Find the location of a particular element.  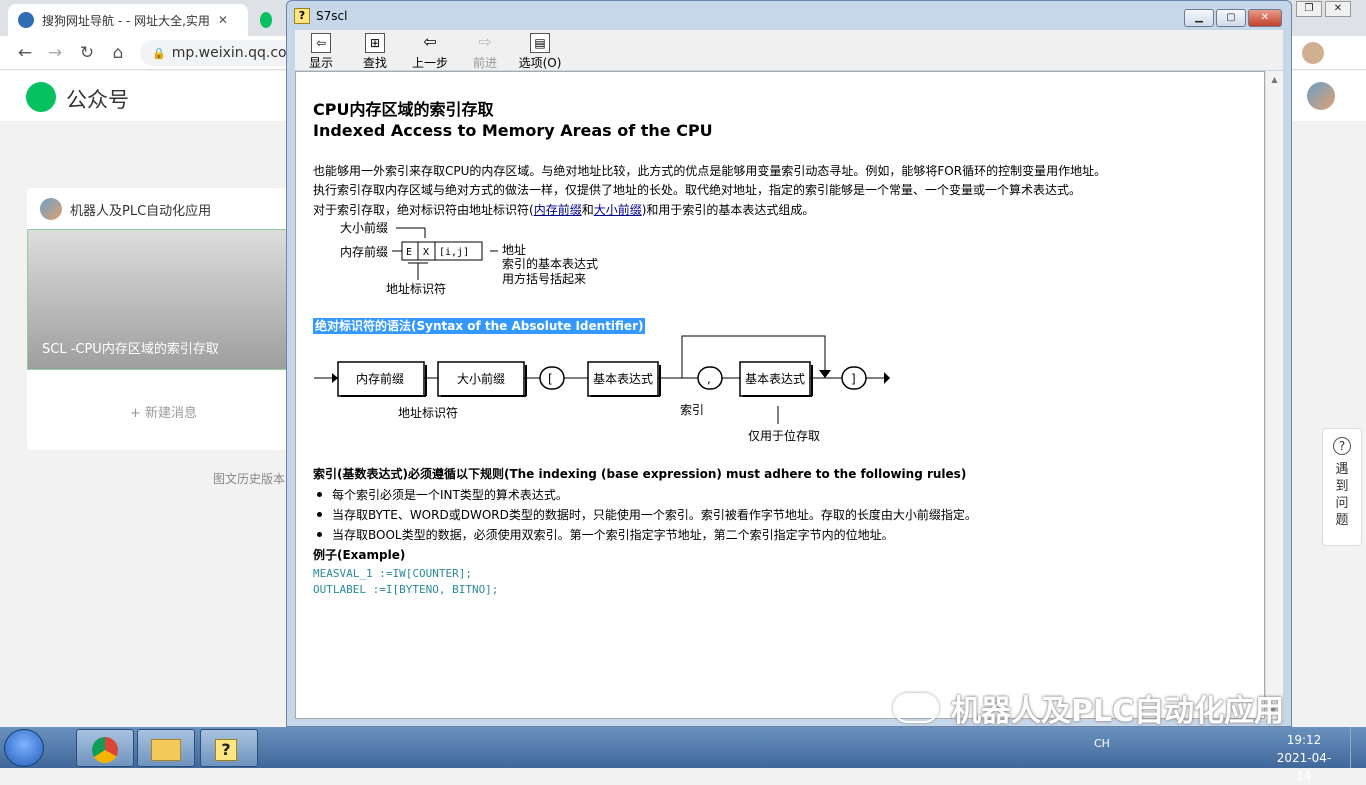

clock-date: 2021-04-14 is located at coordinates (1304, 767).